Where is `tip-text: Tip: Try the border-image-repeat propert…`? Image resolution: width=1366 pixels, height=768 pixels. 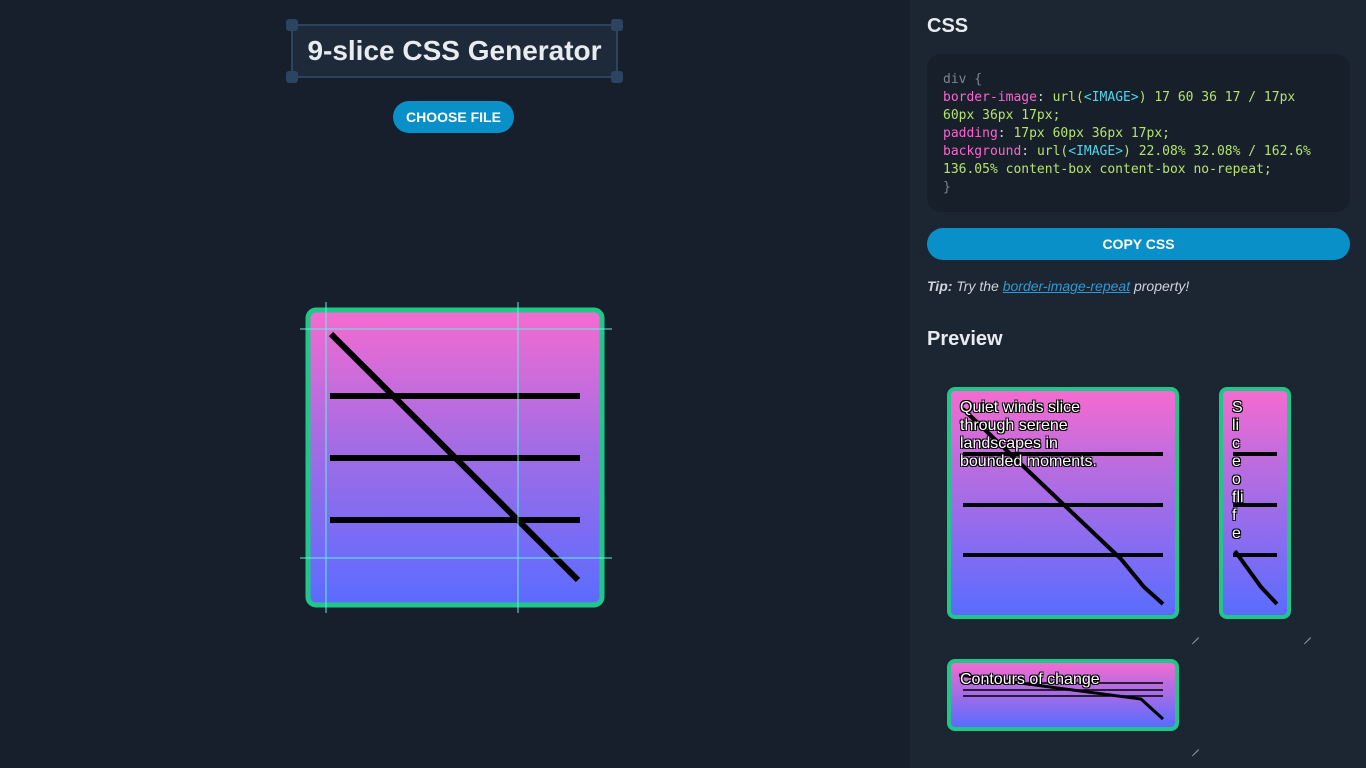
tip-text: Tip: Try the border-image-repeat propert… is located at coordinates (1058, 286).